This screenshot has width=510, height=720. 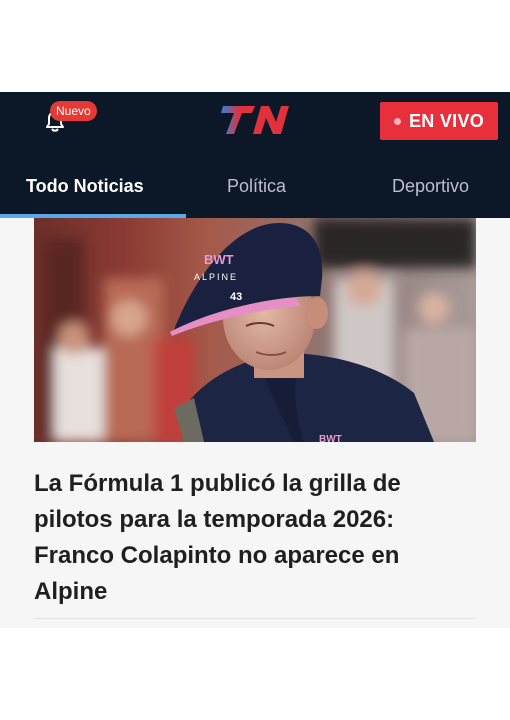 What do you see at coordinates (236, 297) in the screenshot?
I see `cap-number-text: 43` at bounding box center [236, 297].